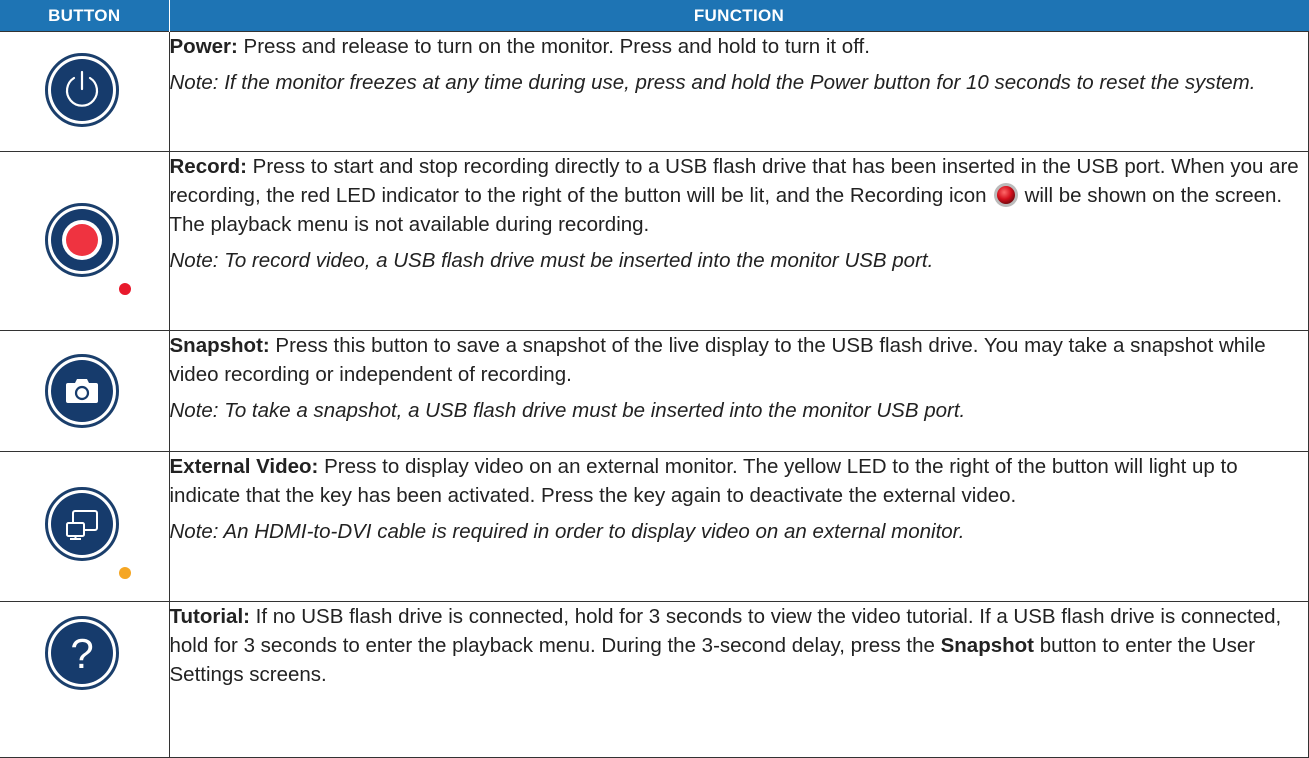 The height and width of the screenshot is (758, 1309). I want to click on record-icon, so click(82, 240).